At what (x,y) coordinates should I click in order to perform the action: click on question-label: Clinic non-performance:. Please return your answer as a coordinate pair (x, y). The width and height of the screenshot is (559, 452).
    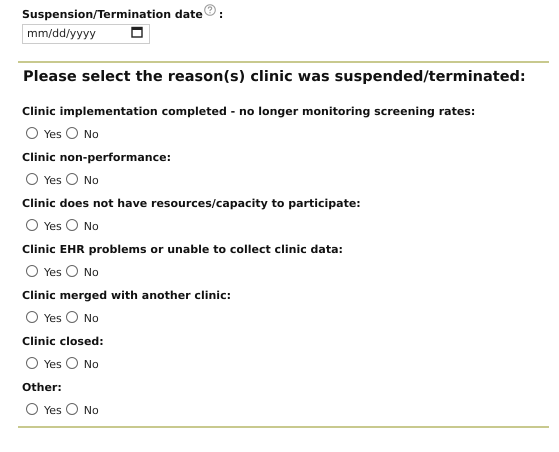
    Looking at the image, I should click on (97, 158).